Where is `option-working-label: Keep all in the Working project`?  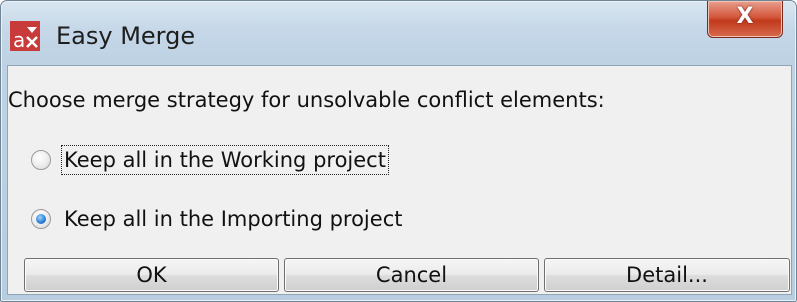 option-working-label: Keep all in the Working project is located at coordinates (225, 160).